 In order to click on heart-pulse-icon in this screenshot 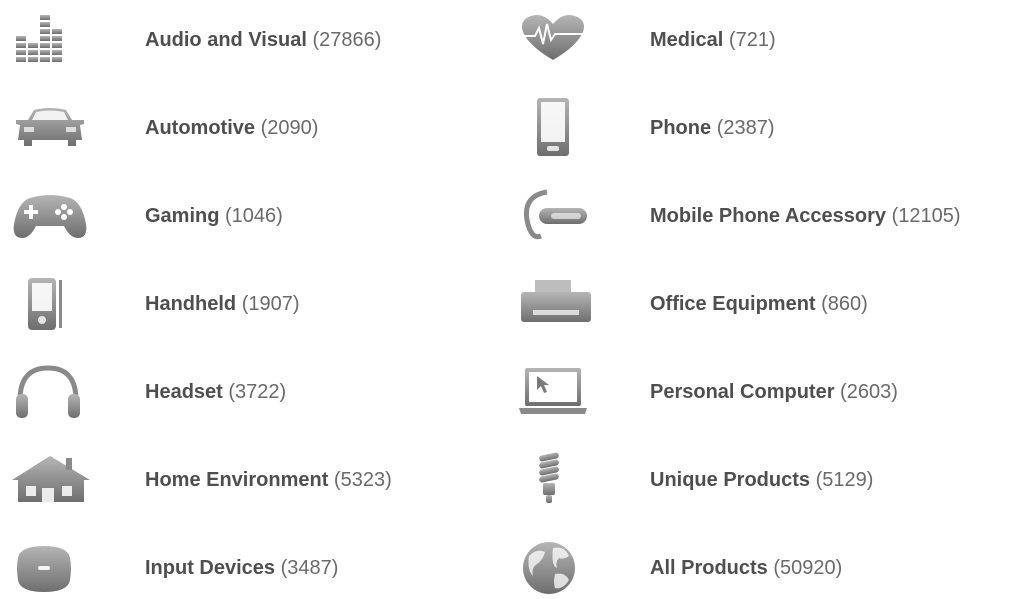, I will do `click(555, 40)`.